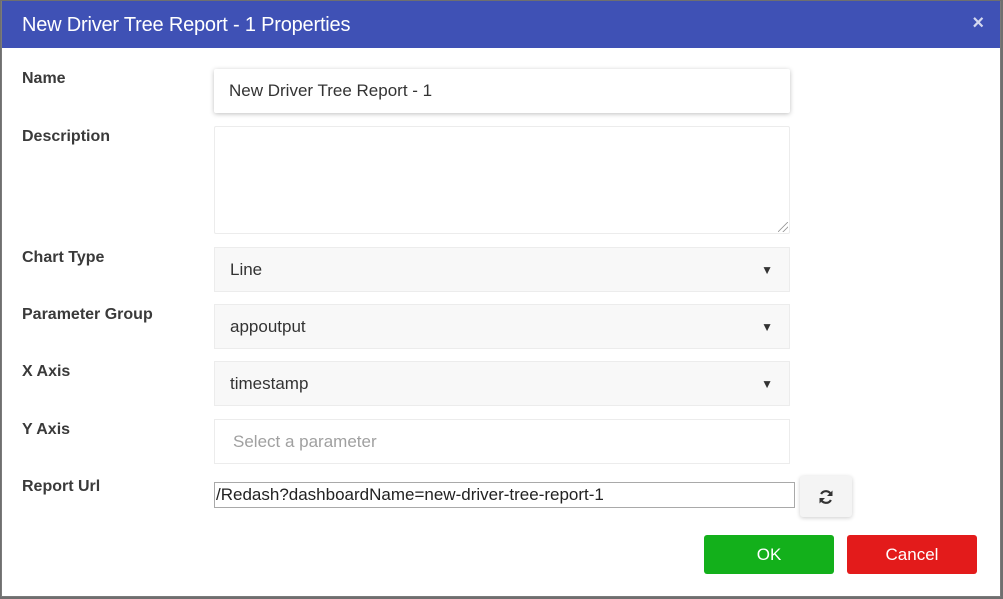  Describe the element at coordinates (268, 326) in the screenshot. I see `parameter-group-value: appoutput` at that location.